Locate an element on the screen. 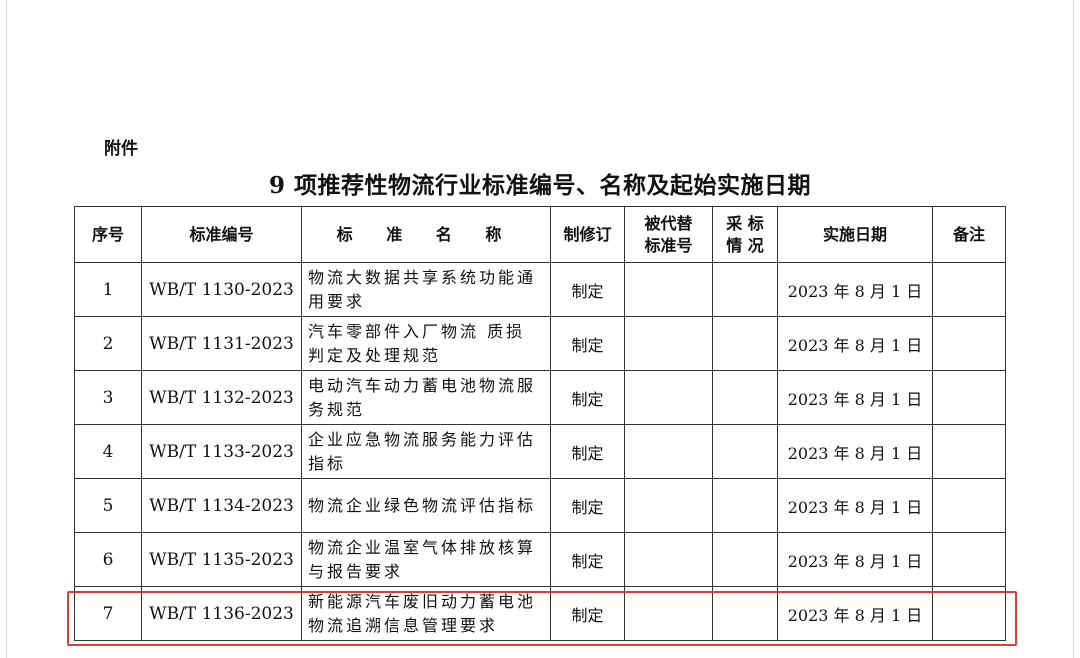 Image resolution: width=1080 pixels, height=658 pixels. attachment-label: 附件 is located at coordinates (121, 149).